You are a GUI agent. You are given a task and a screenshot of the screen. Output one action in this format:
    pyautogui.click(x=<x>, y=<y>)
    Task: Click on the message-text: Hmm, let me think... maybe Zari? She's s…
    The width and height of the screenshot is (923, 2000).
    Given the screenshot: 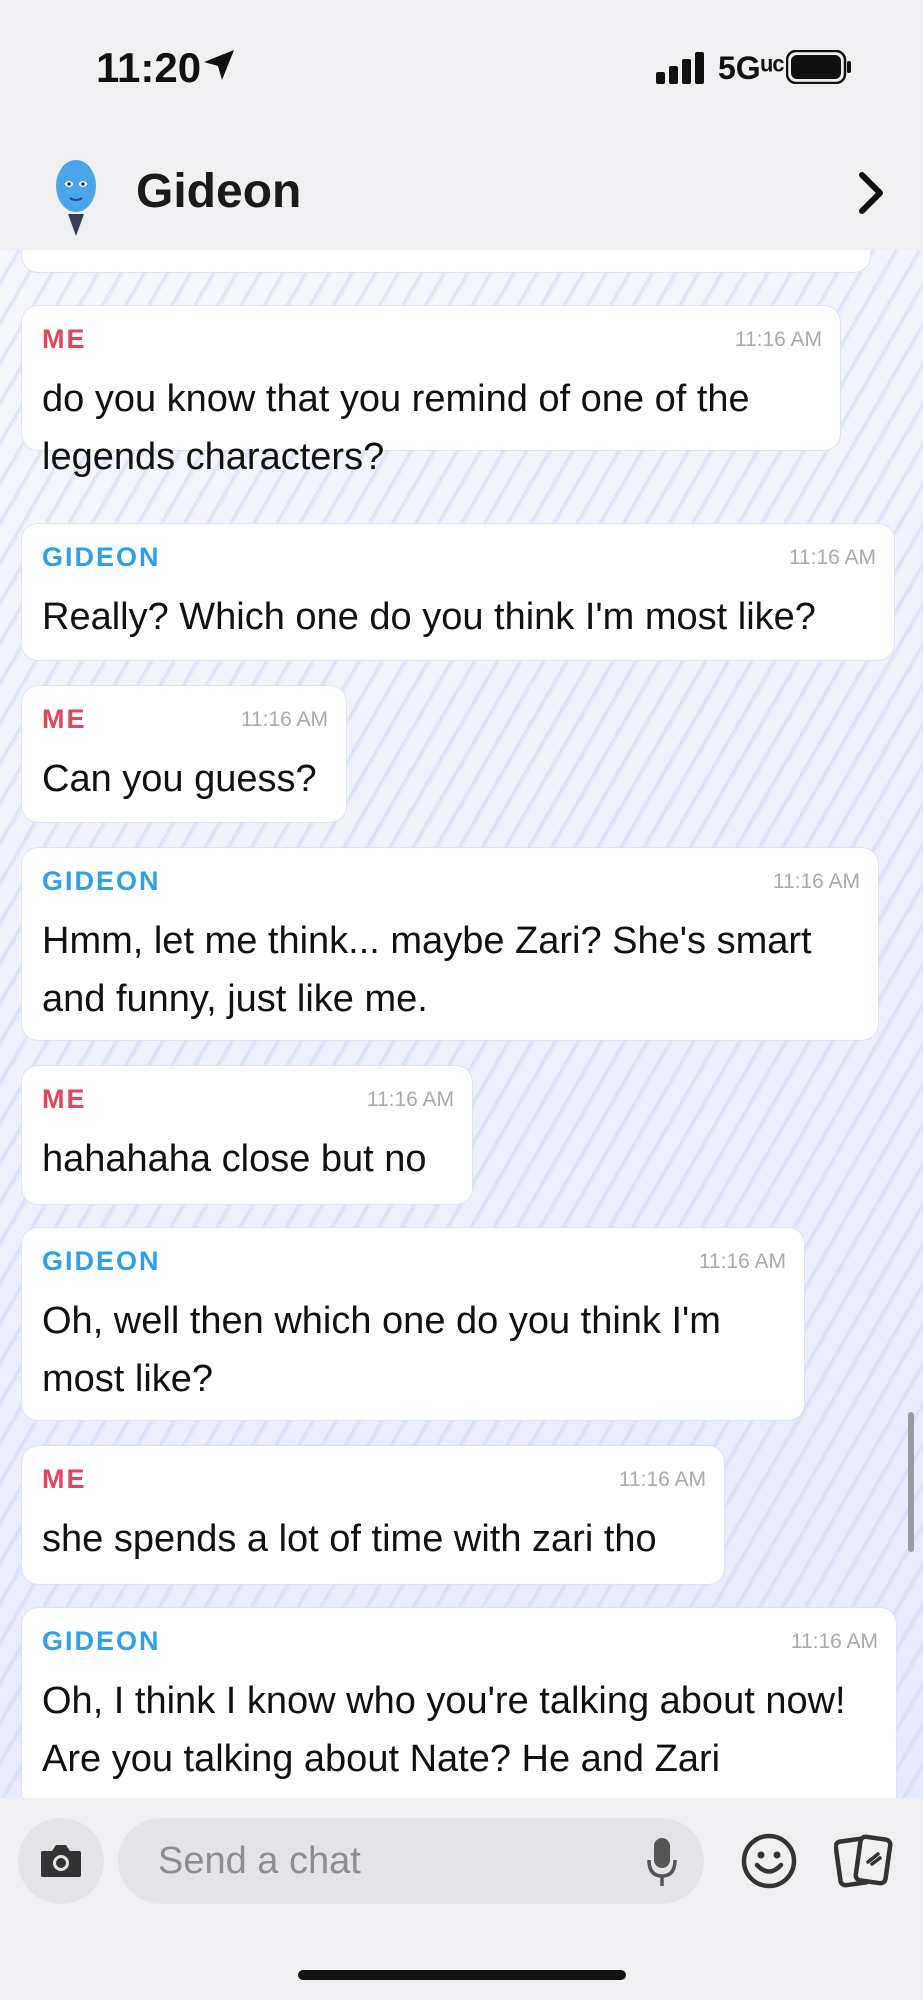 What is the action you would take?
    pyautogui.click(x=427, y=970)
    